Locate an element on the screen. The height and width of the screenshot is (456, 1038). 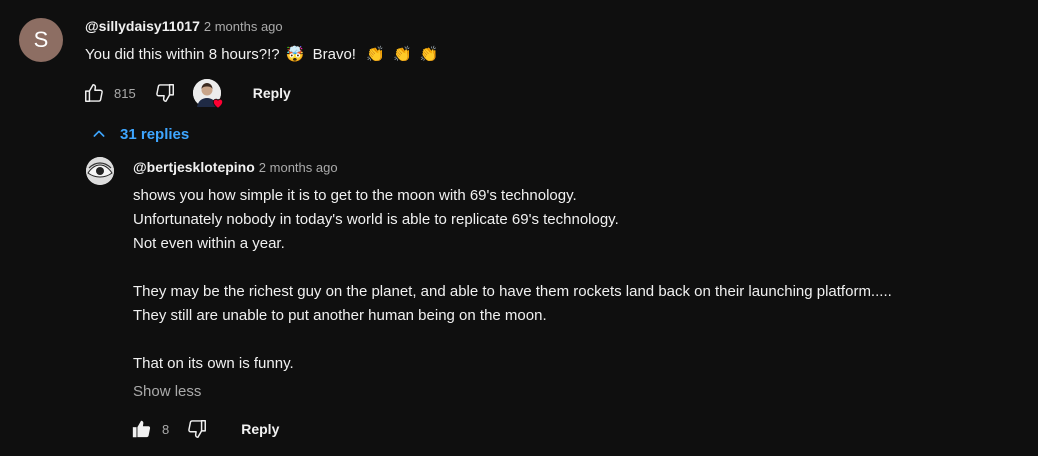
comment-text-bravo: Bravo! is located at coordinates (334, 54).